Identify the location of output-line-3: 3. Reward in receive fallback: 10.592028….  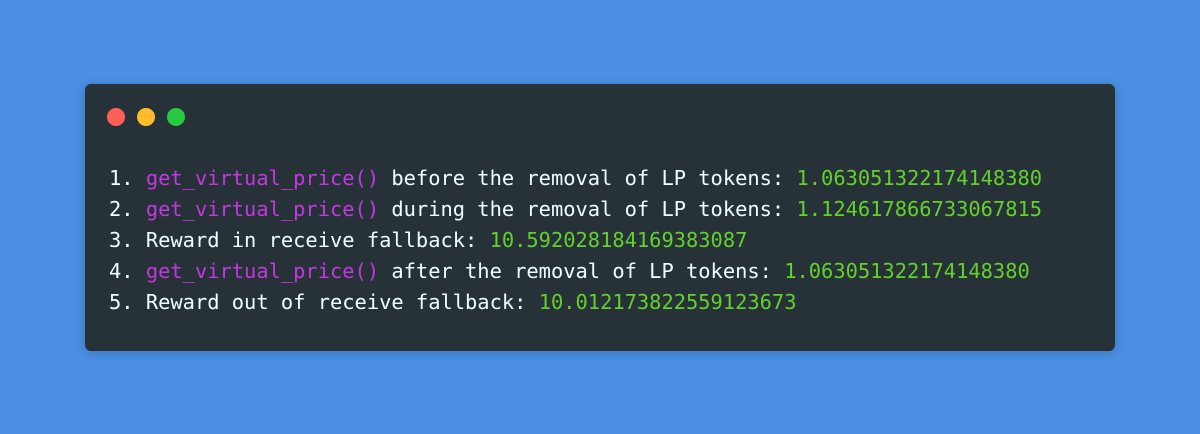
(575, 240).